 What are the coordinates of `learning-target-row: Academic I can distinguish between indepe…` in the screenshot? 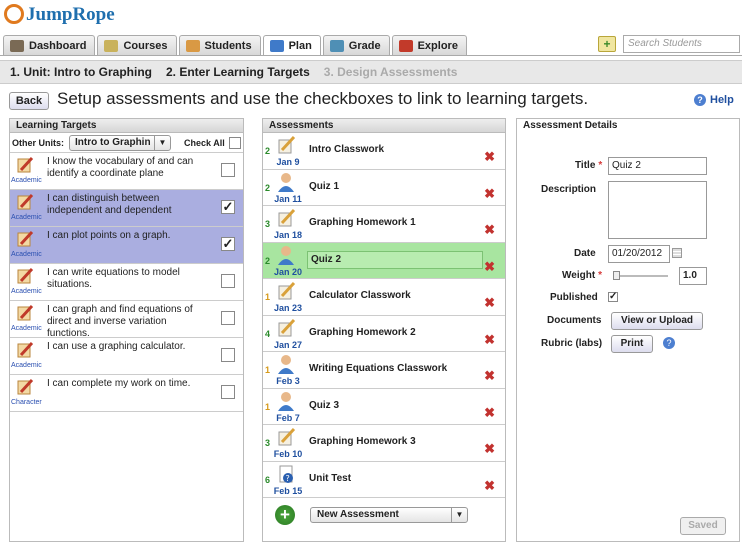 It's located at (126, 208).